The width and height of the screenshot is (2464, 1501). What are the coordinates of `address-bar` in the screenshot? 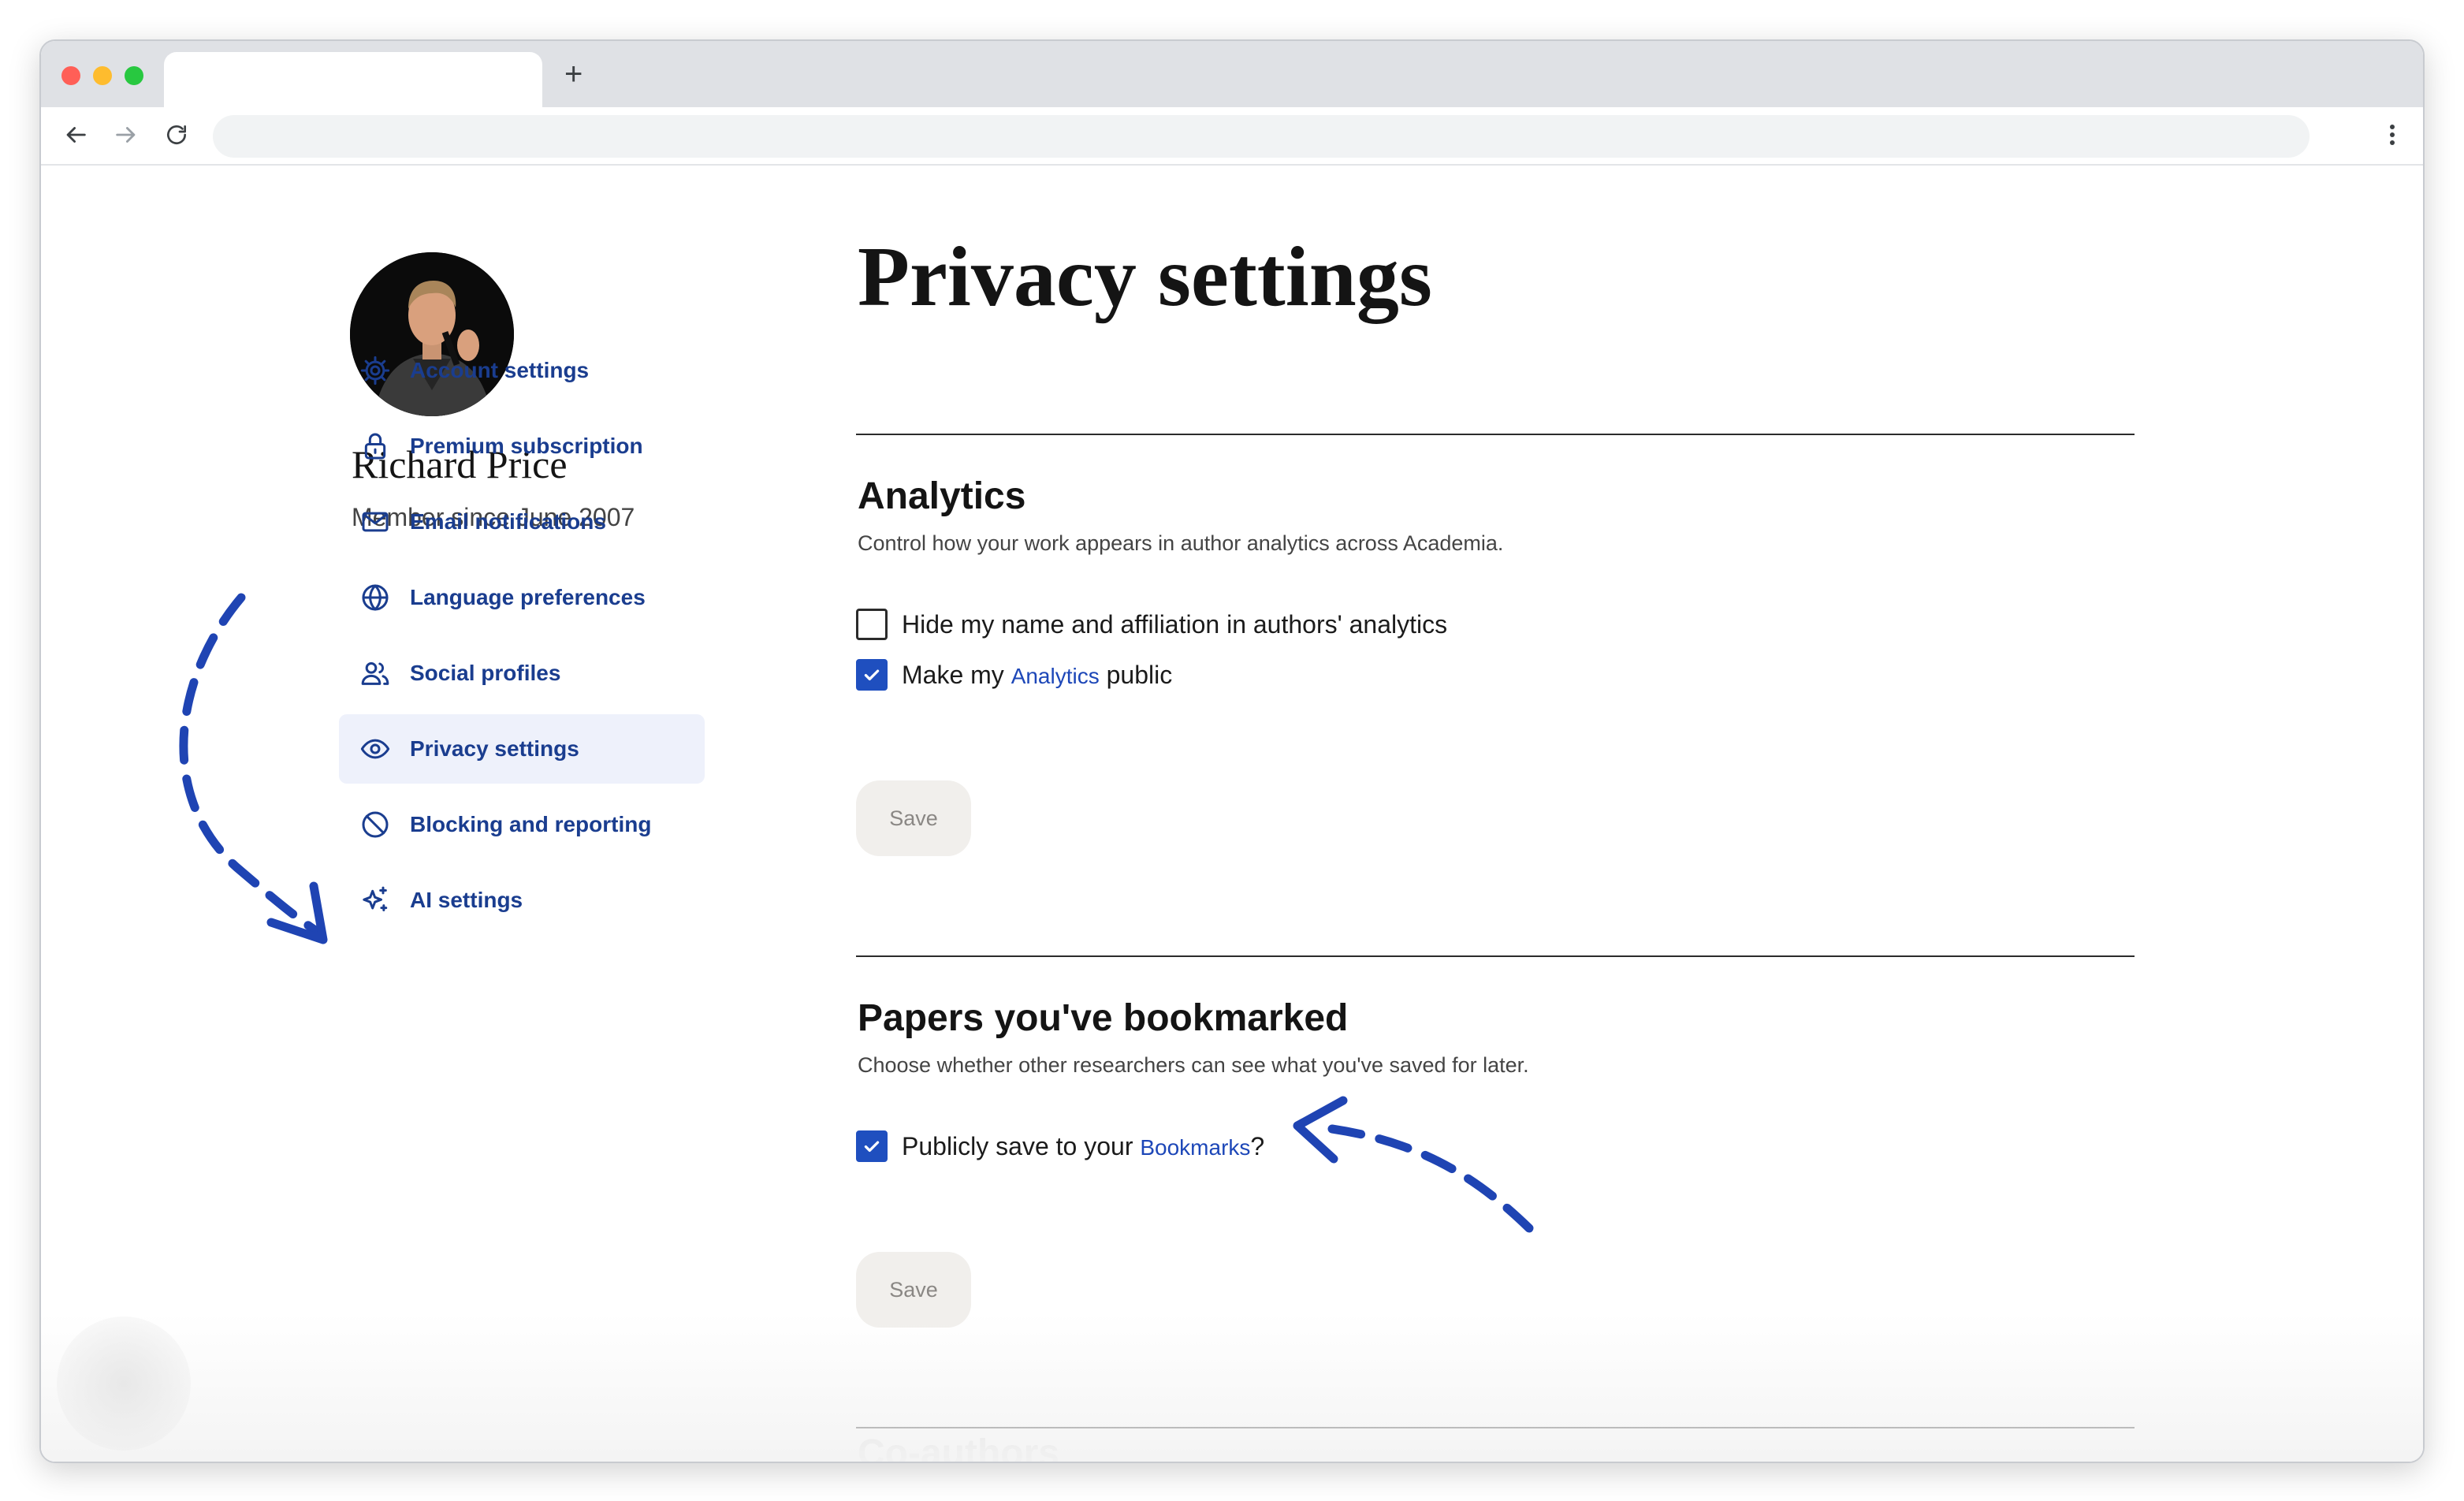 It's located at (1261, 136).